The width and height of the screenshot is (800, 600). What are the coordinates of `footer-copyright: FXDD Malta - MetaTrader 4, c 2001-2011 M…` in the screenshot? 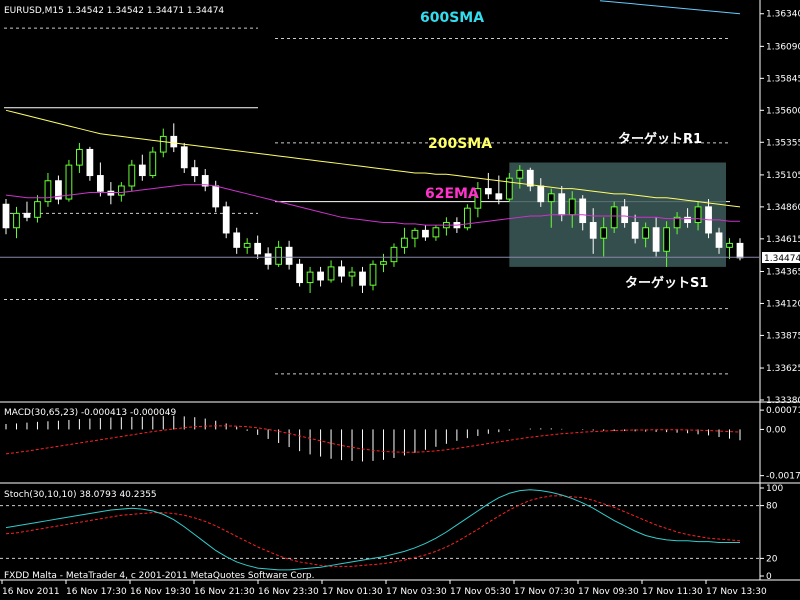 It's located at (159, 576).